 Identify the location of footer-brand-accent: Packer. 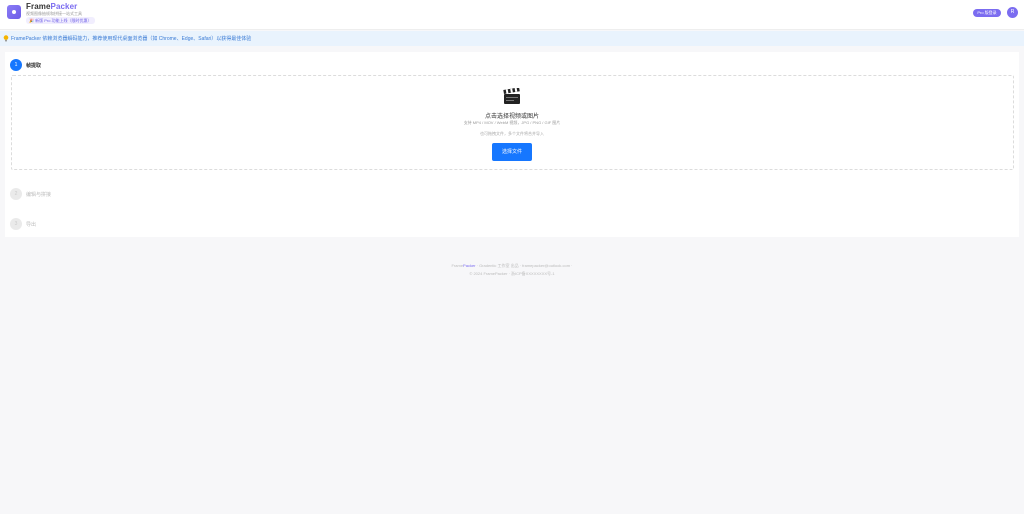
(469, 265).